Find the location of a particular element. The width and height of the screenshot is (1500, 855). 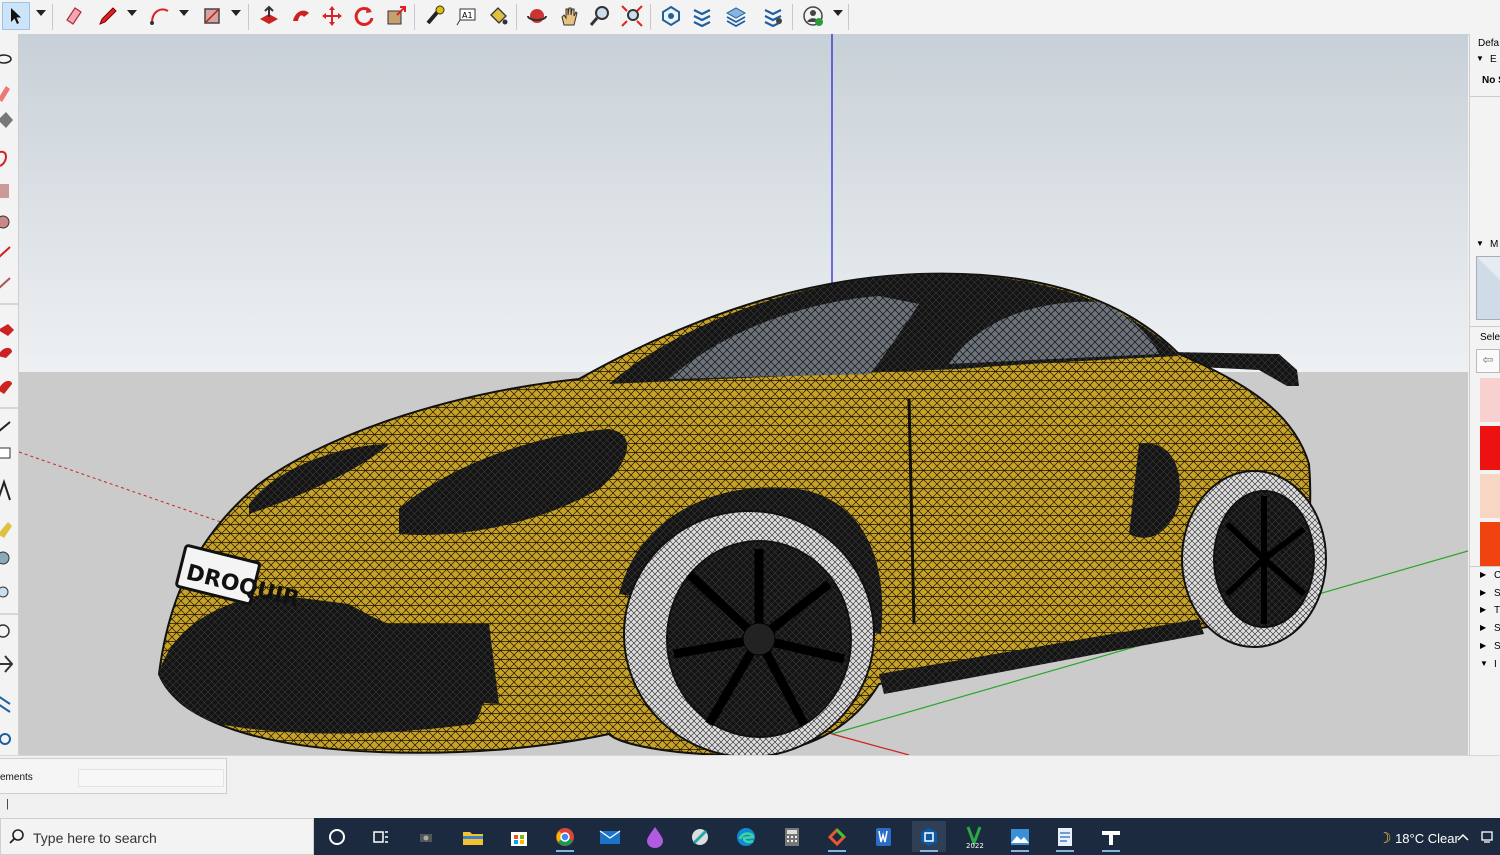

line-dropdown-icon is located at coordinates (132, 13).